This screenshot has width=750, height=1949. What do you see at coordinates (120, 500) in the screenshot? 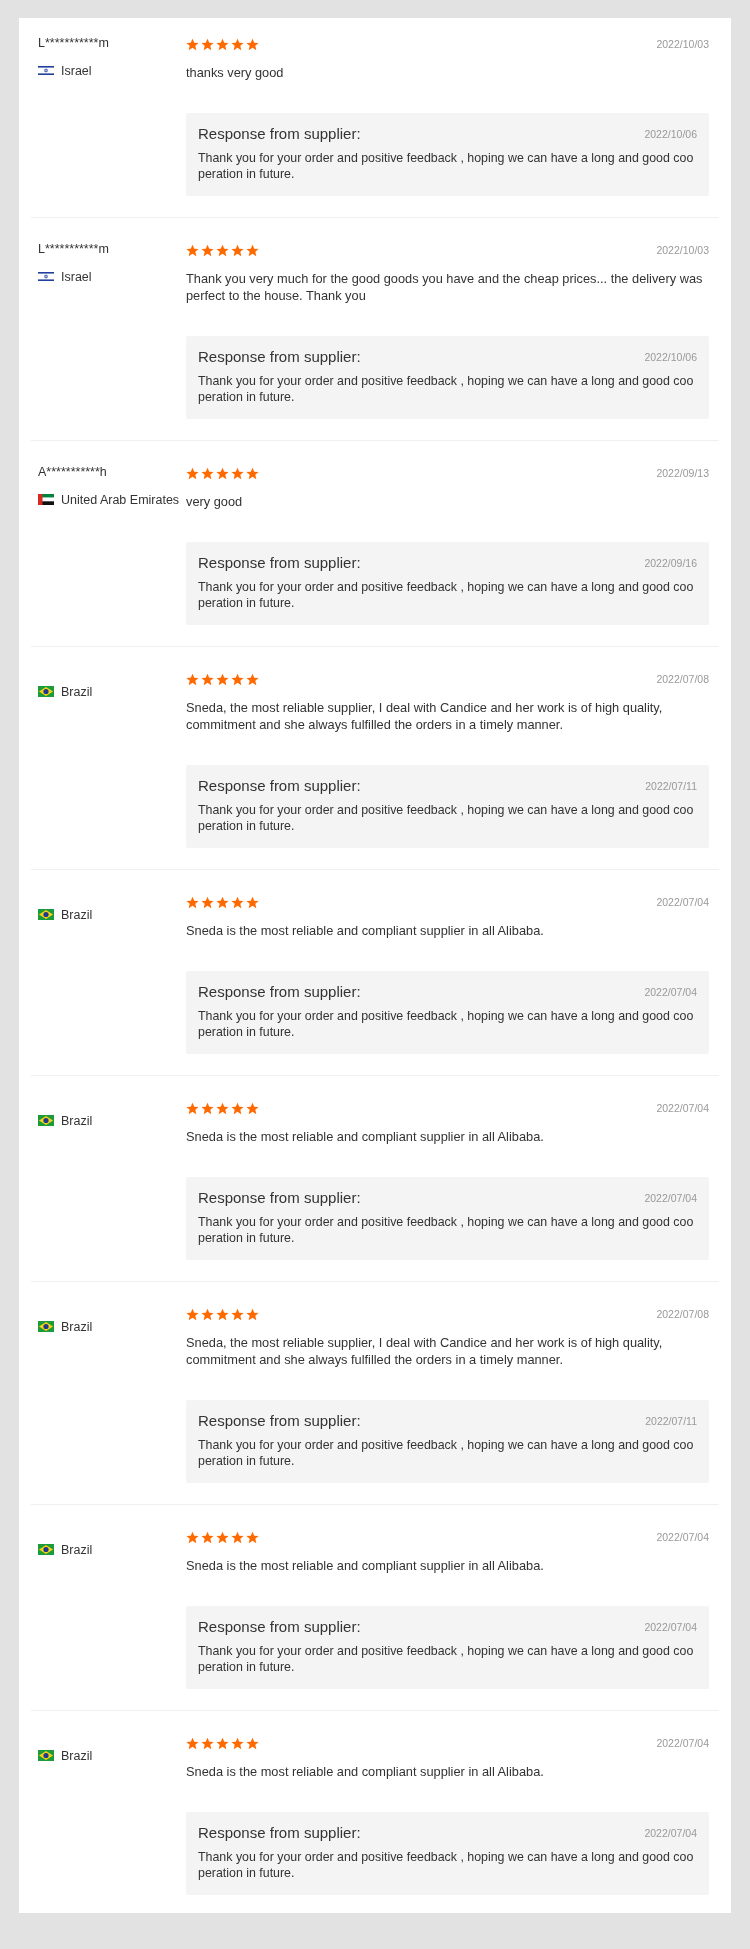
I see `country-name: United Arab Emirates` at bounding box center [120, 500].